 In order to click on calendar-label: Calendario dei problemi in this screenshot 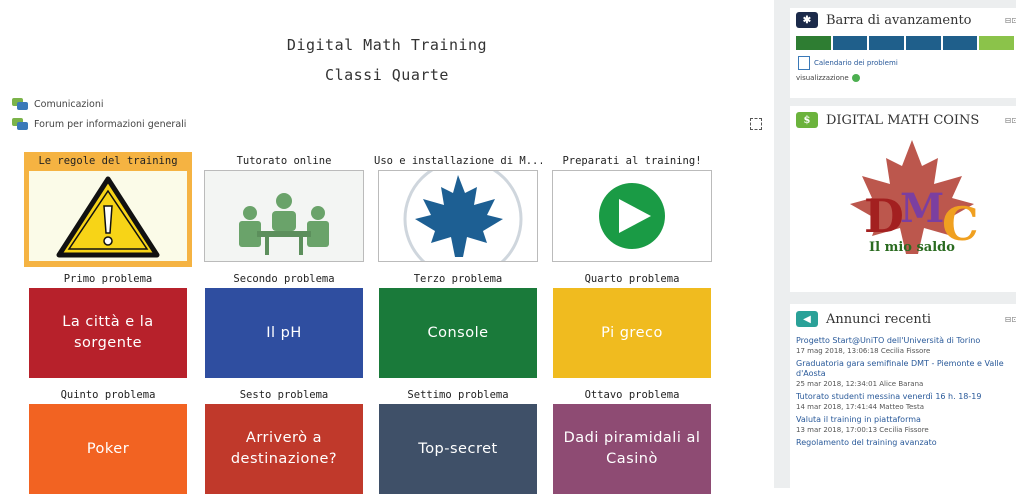, I will do `click(856, 63)`.